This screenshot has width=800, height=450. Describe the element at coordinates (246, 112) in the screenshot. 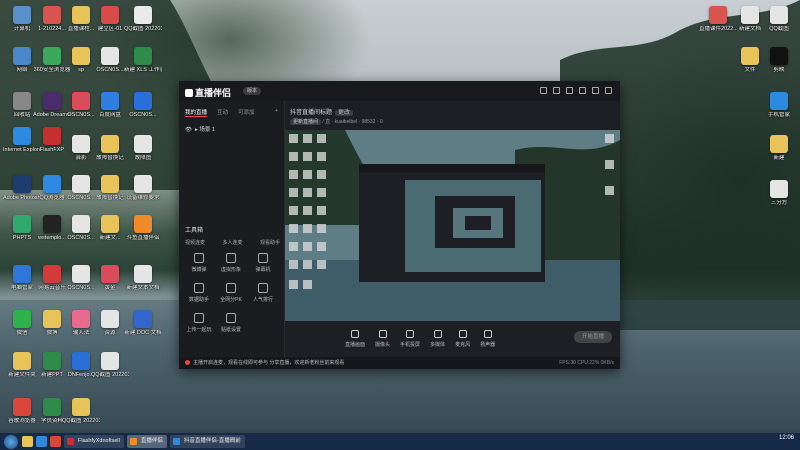

I see `left-tab: 可添加` at that location.